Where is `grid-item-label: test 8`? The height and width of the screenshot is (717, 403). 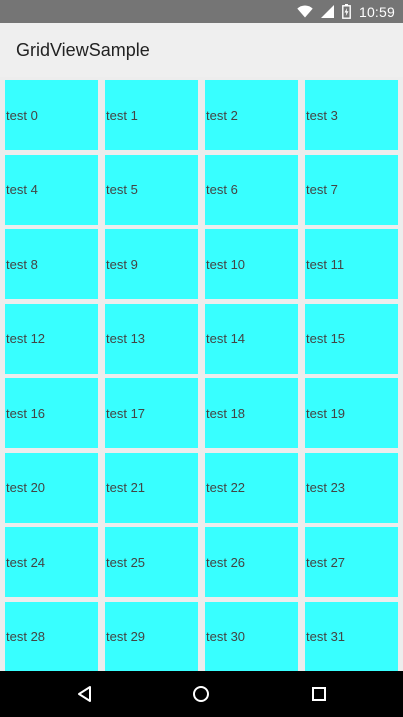
grid-item-label: test 8 is located at coordinates (22, 264).